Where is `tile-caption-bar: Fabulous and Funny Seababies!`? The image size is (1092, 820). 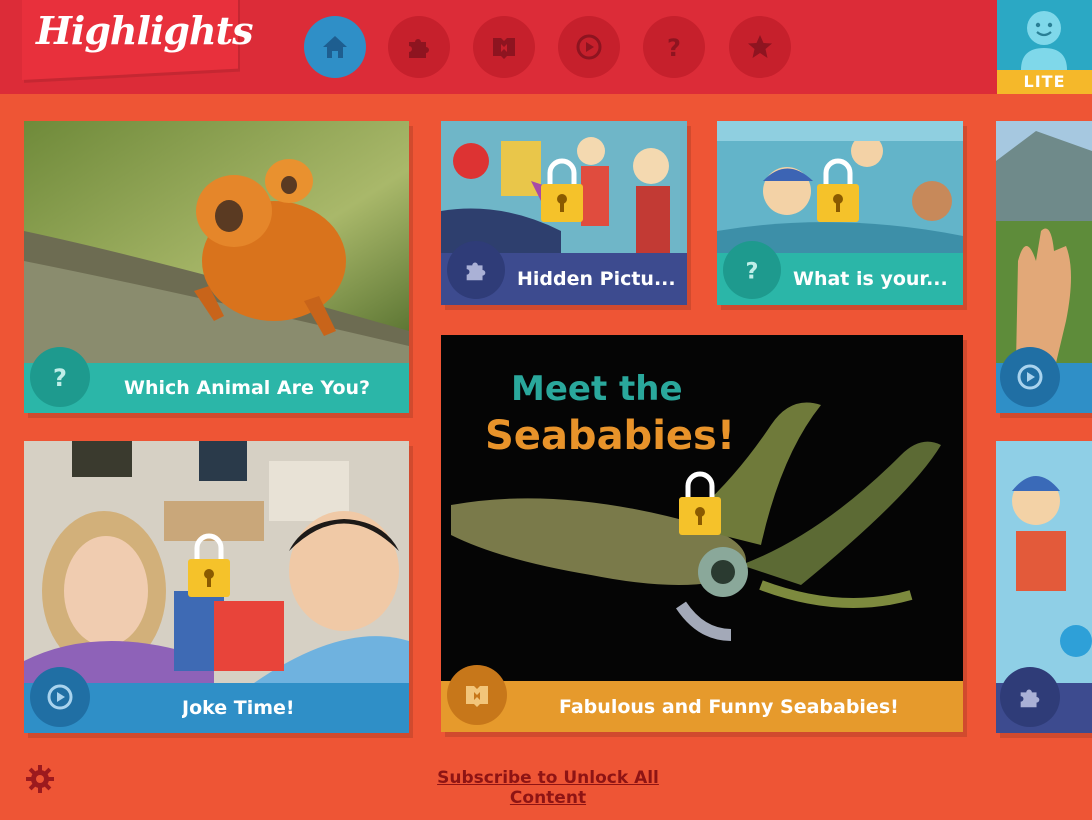
tile-caption-bar: Fabulous and Funny Seababies! is located at coordinates (702, 706).